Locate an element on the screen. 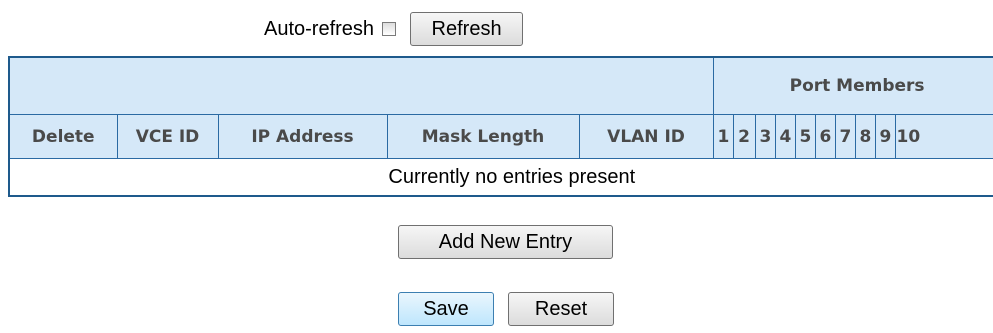  empty-message: Currently no entries present is located at coordinates (501, 177).